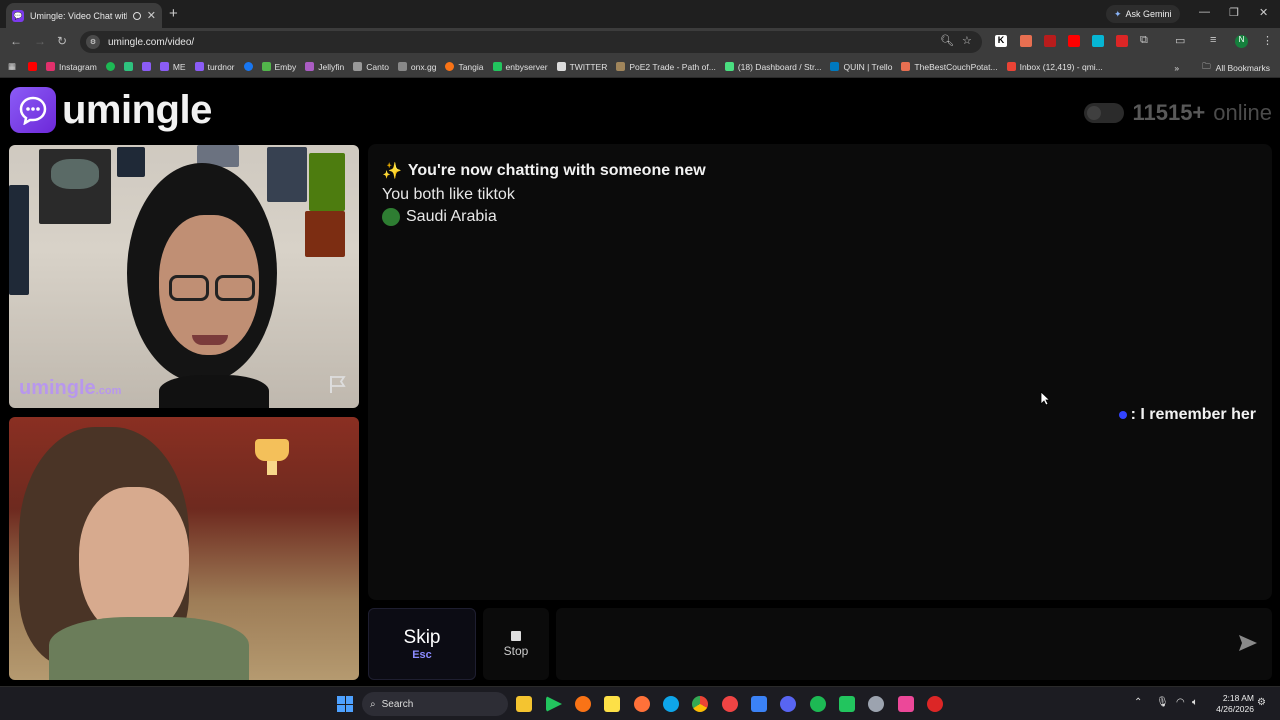  What do you see at coordinates (331, 66) in the screenshot?
I see `bookmark-label: Jellyfin` at bounding box center [331, 66].